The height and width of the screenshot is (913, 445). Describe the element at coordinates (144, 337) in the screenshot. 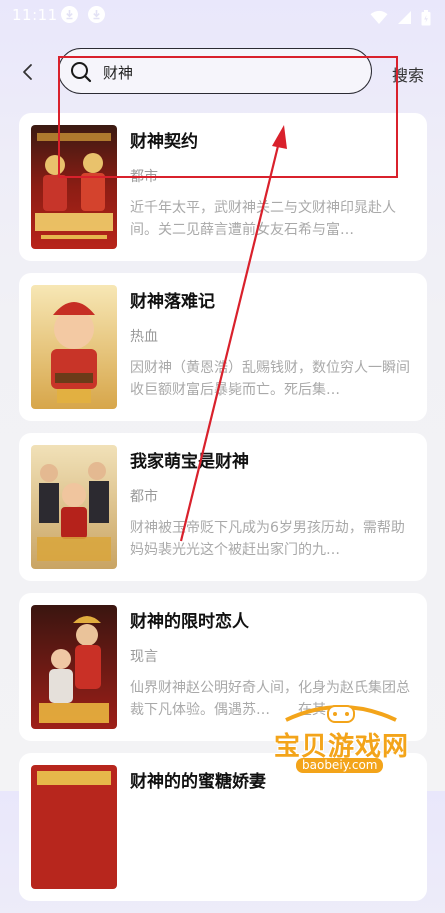

I see `result-genre: 热血` at that location.